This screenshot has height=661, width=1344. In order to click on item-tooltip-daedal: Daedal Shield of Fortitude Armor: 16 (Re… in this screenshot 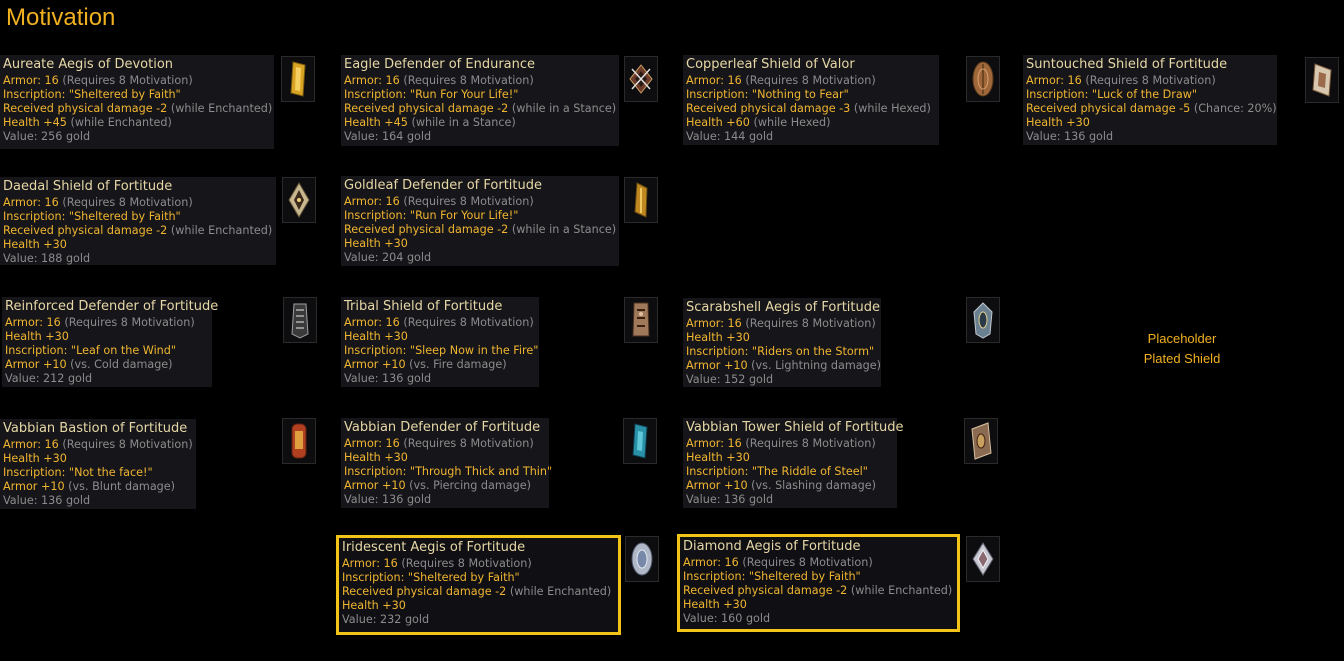, I will do `click(138, 221)`.